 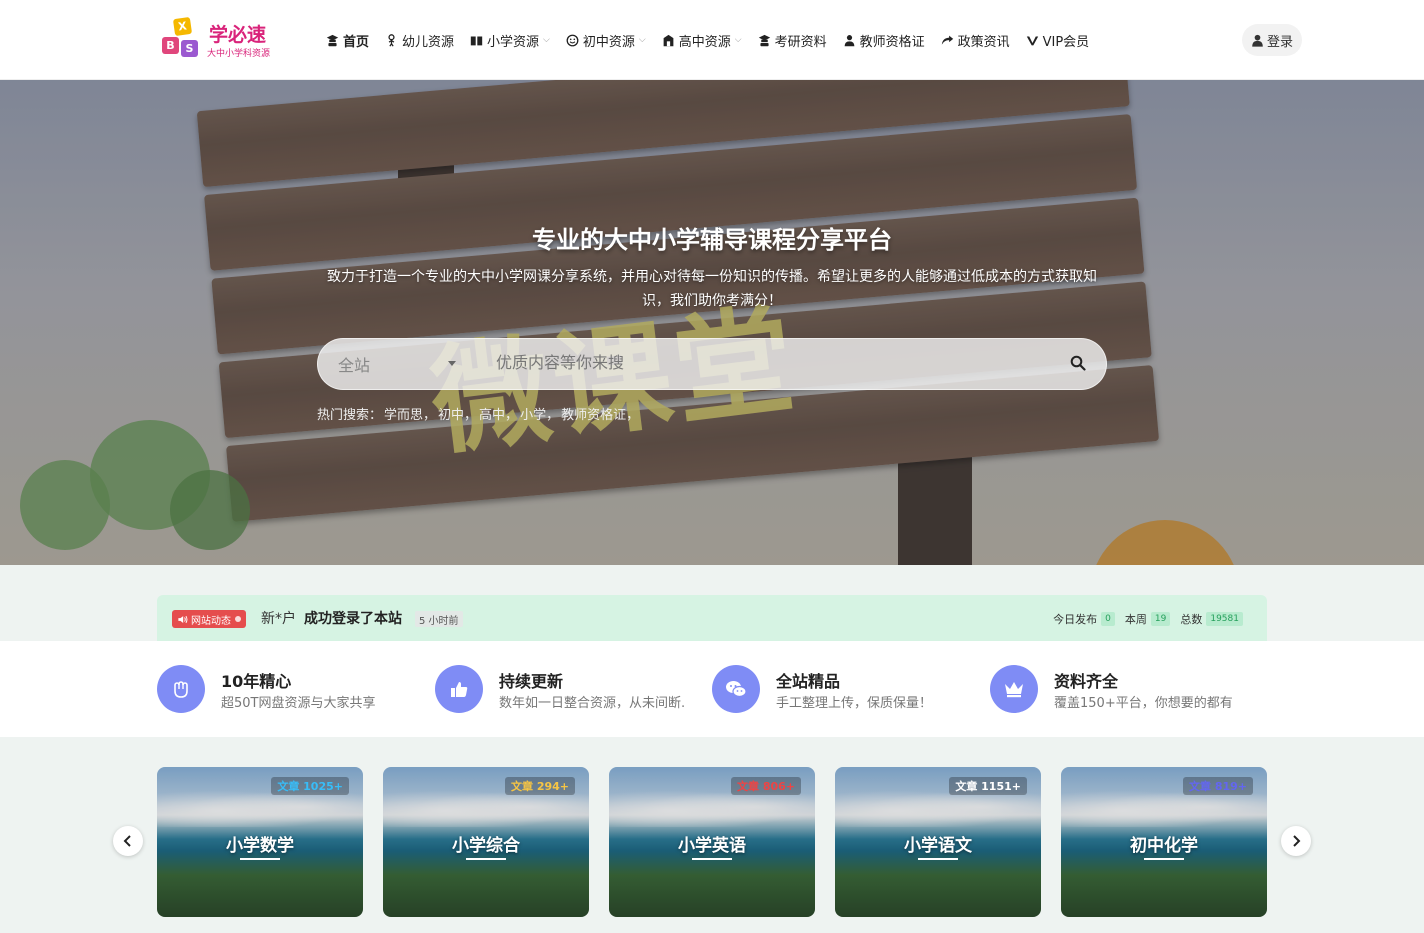 I want to click on logo-cubes-icon: X B S, so click(x=183, y=39).